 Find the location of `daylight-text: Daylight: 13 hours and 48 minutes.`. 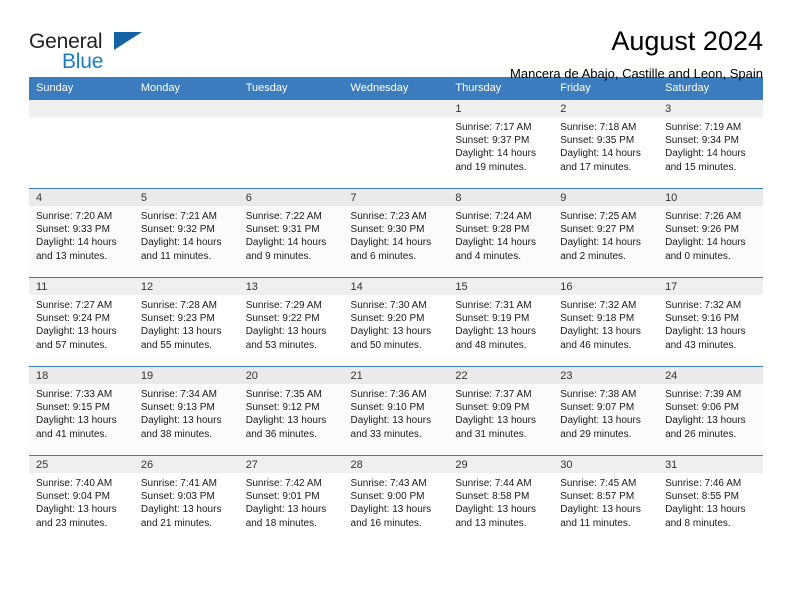

daylight-text: Daylight: 13 hours and 48 minutes. is located at coordinates (495, 338).